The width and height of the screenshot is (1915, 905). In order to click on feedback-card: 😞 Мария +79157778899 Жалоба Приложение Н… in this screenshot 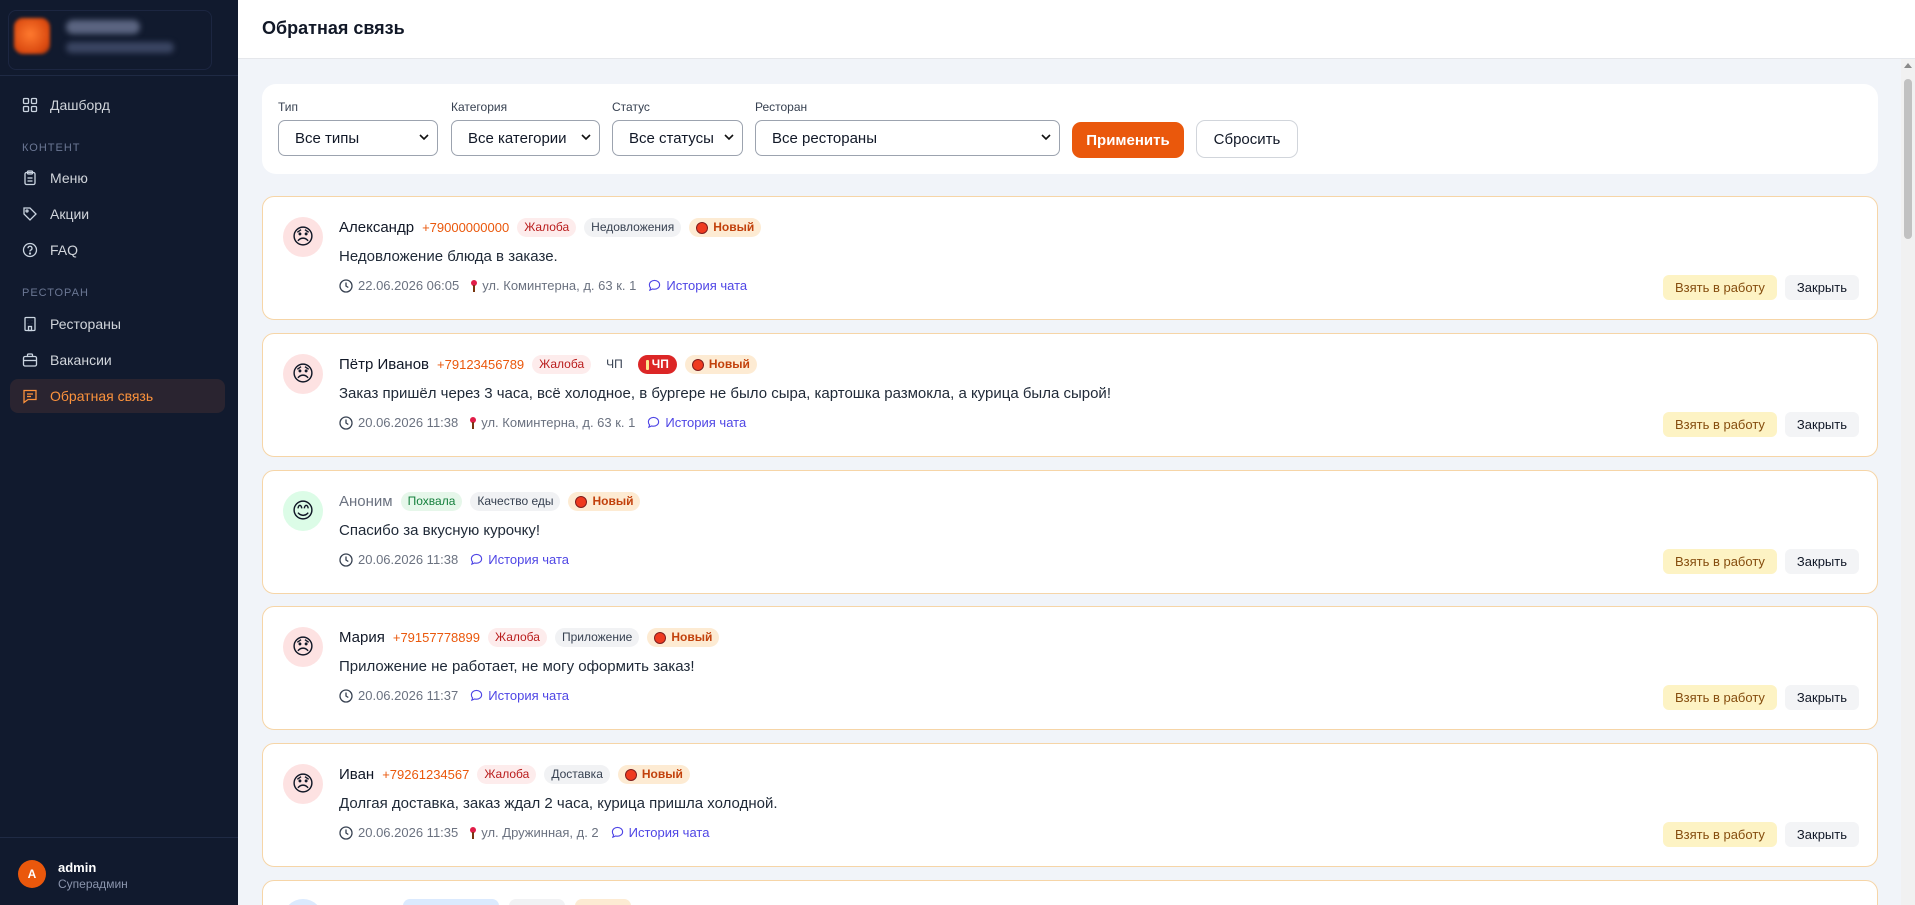, I will do `click(1070, 668)`.